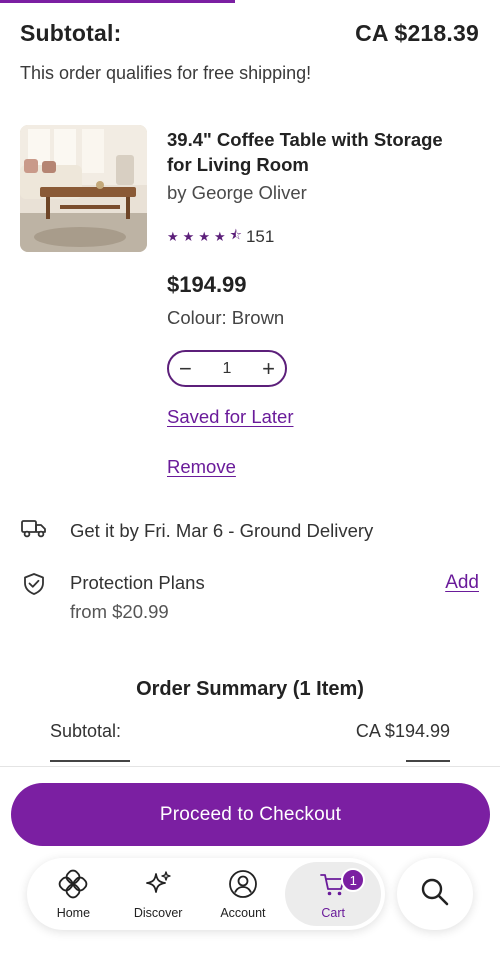 The width and height of the screenshot is (500, 960). Describe the element at coordinates (117, 1) in the screenshot. I see `active-tab-indicator` at that location.